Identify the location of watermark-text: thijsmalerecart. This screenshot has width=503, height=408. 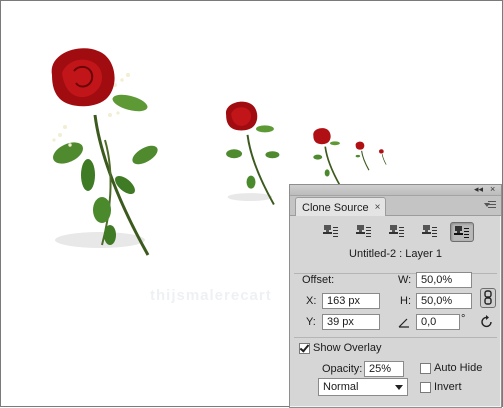
(211, 295).